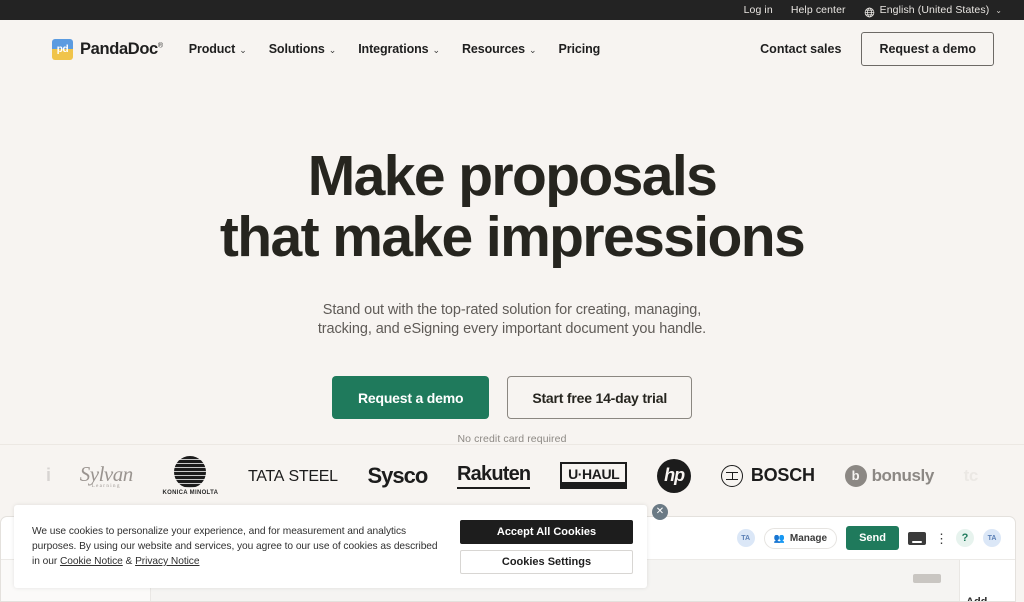 This screenshot has width=1024, height=602. I want to click on cookie-banner-actions: Accept All Cookies Cookies Settings, so click(546, 546).